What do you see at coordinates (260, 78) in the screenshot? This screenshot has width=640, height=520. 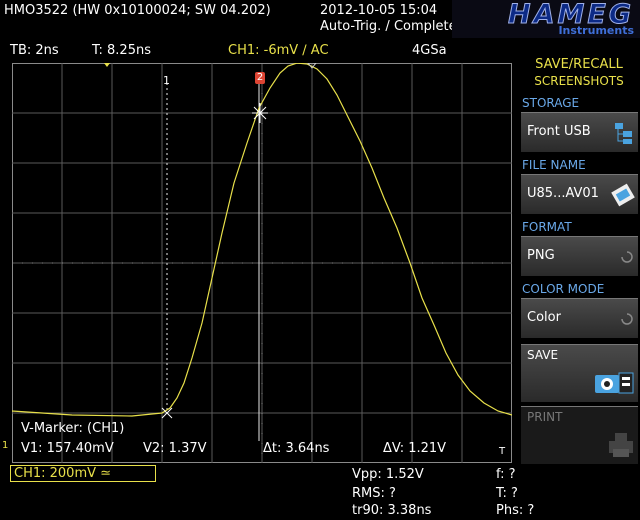 I see `marker-2-label: 2` at bounding box center [260, 78].